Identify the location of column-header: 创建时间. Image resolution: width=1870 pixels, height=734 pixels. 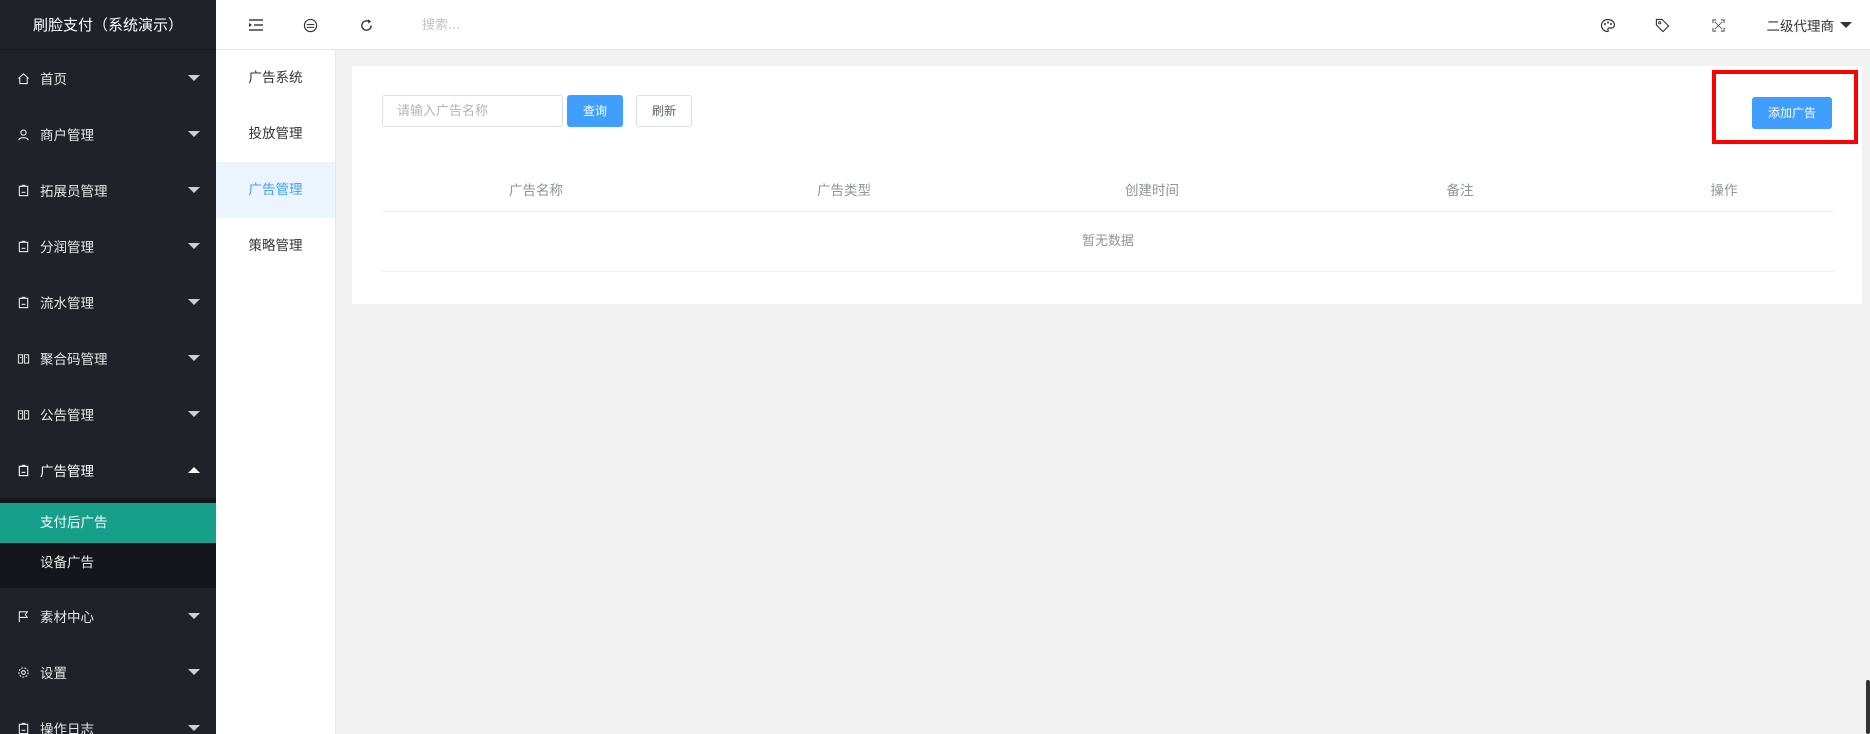
(1152, 190).